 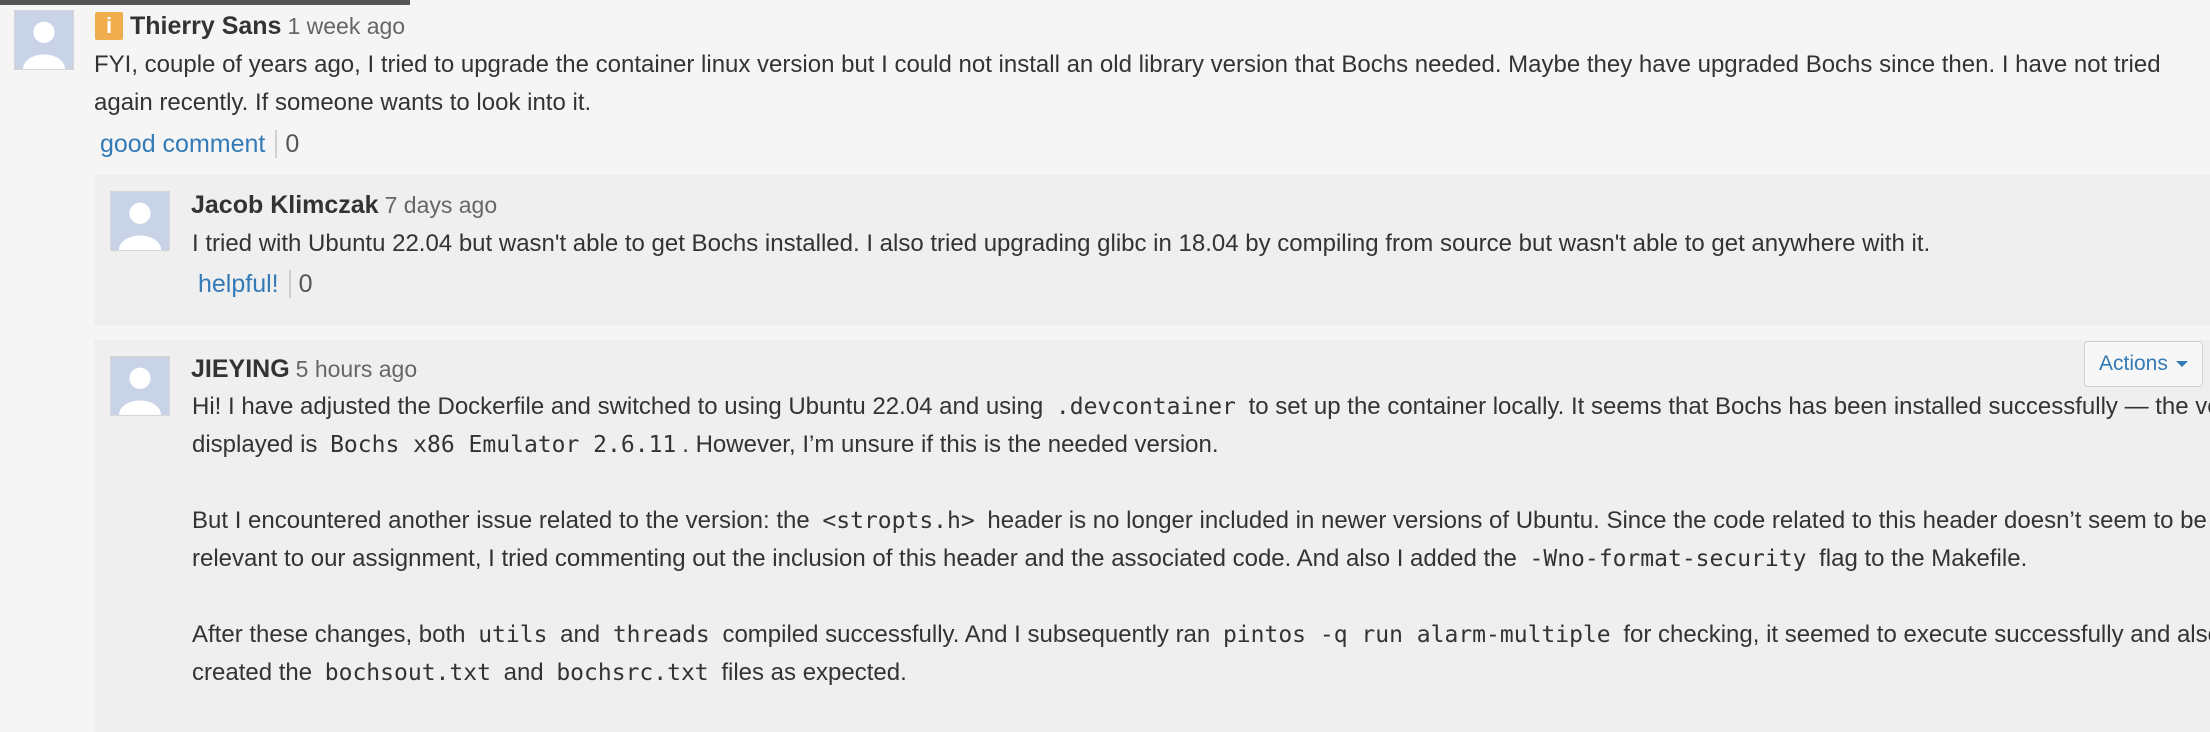 What do you see at coordinates (407, 673) in the screenshot?
I see `inline-code: bochsout.txt` at bounding box center [407, 673].